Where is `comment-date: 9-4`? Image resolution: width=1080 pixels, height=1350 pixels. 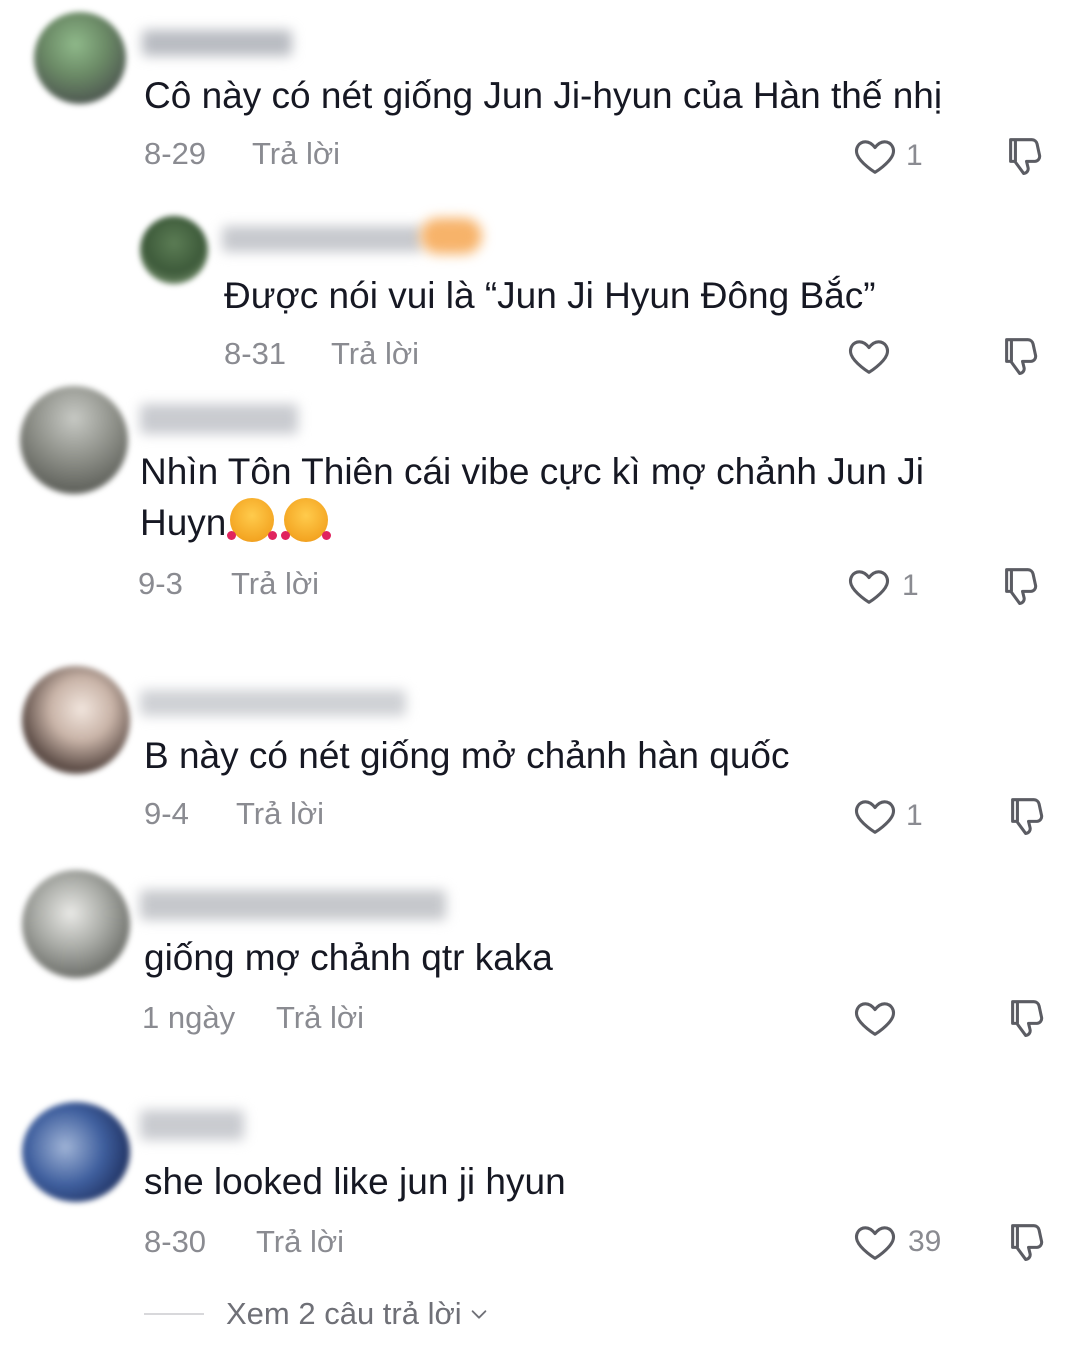
comment-date: 9-4 is located at coordinates (166, 813).